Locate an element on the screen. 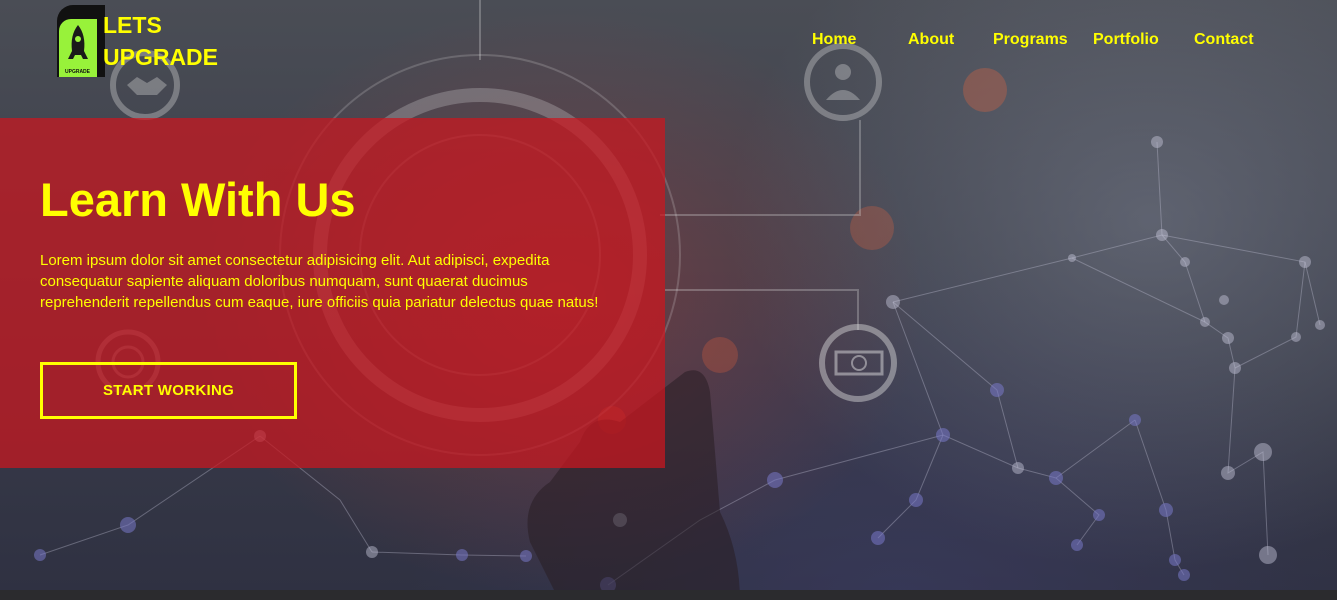 Image resolution: width=1337 pixels, height=600 pixels. businessman-icon is located at coordinates (843, 82).